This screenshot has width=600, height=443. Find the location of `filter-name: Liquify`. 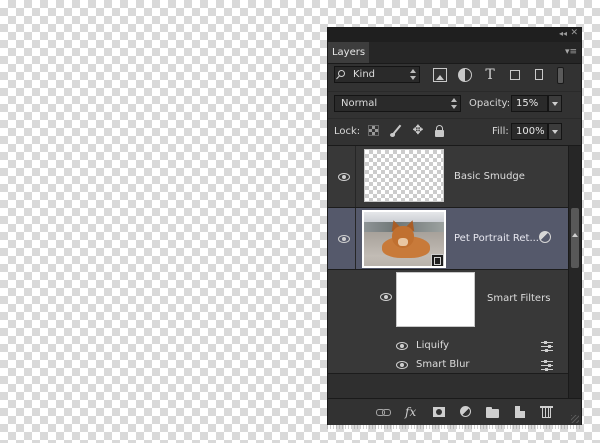

filter-name: Liquify is located at coordinates (433, 345).